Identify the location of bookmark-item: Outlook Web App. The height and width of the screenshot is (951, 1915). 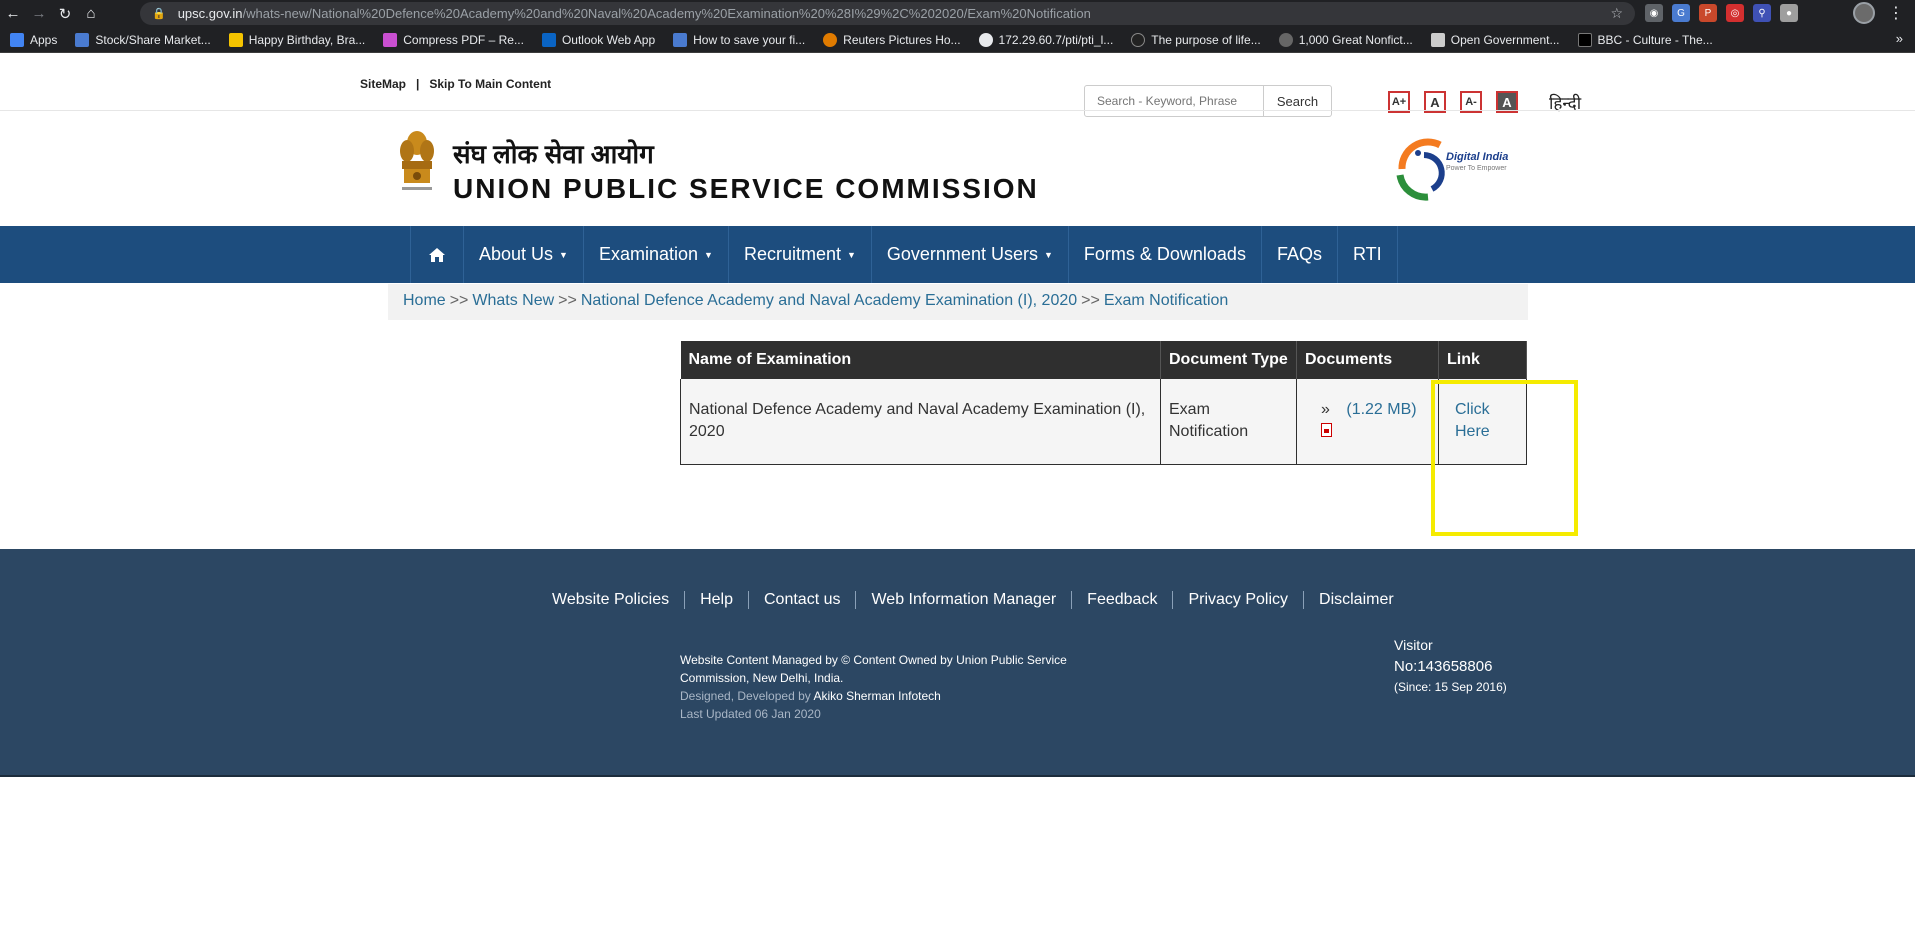
(598, 39).